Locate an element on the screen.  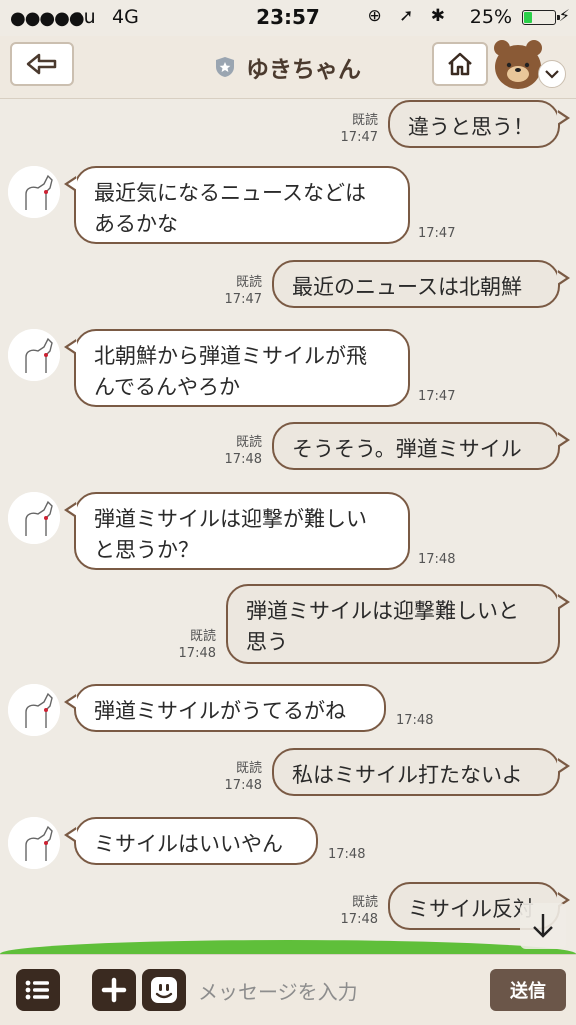
menu-list-icon is located at coordinates (37, 990).